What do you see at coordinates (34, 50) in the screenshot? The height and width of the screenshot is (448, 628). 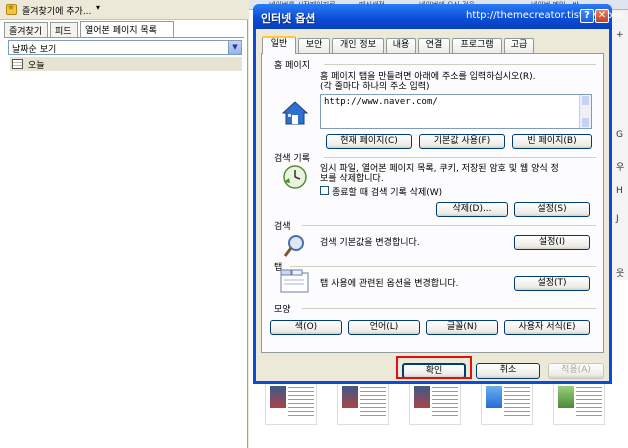 I see `history-view-value: 날짜순 보기` at bounding box center [34, 50].